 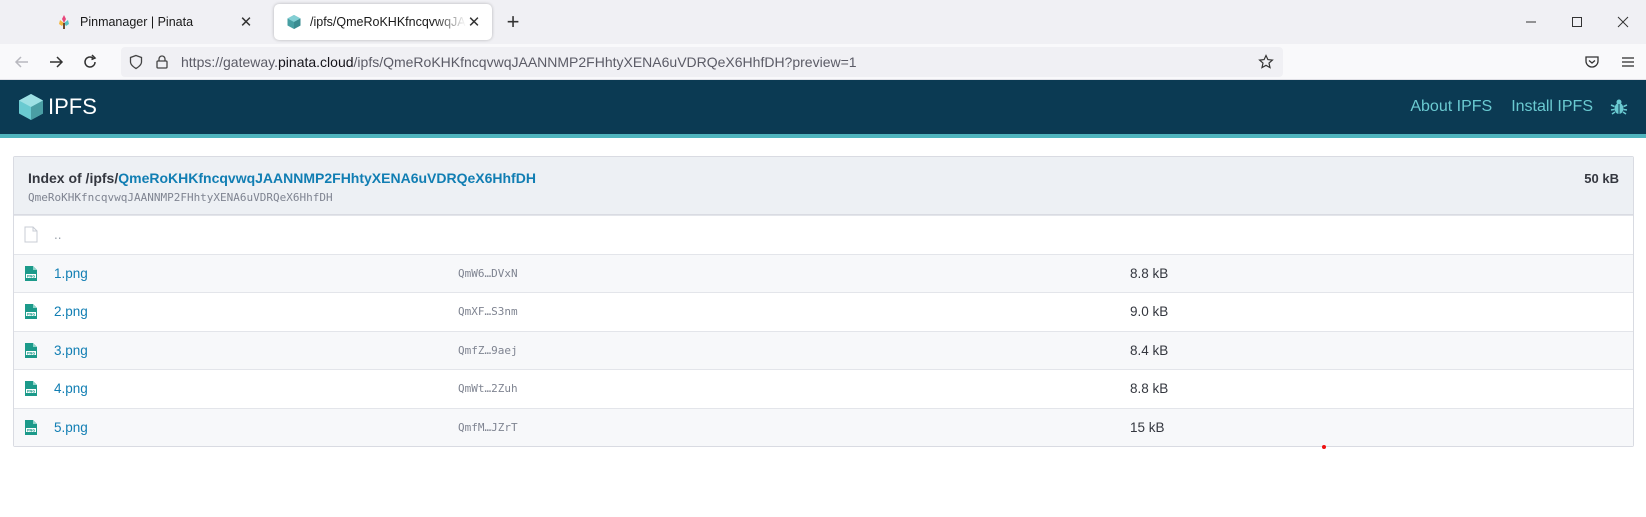 What do you see at coordinates (513, 22) in the screenshot?
I see `new-tab-button: +` at bounding box center [513, 22].